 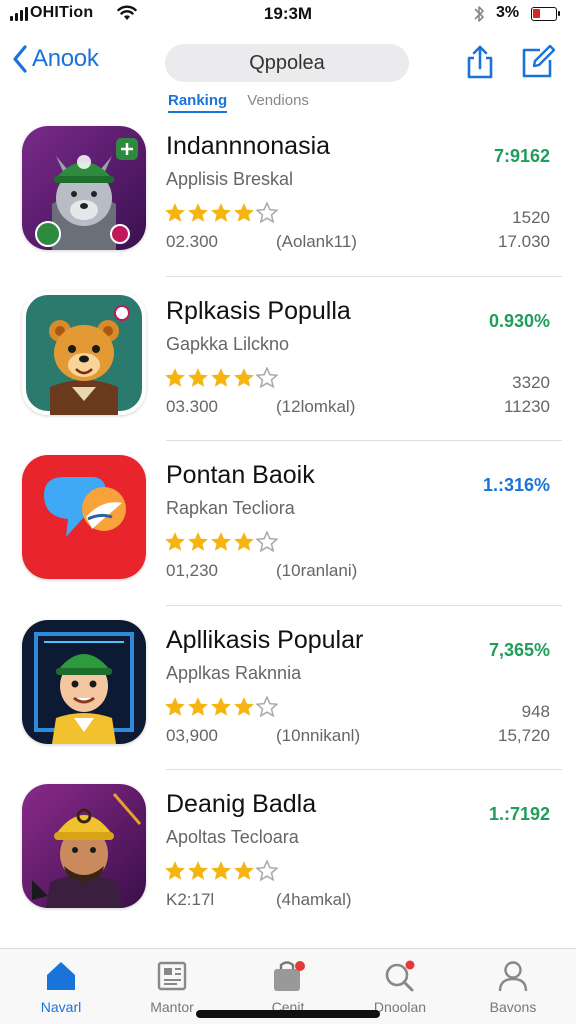 I want to click on rating-count: 01,230, so click(x=192, y=570).